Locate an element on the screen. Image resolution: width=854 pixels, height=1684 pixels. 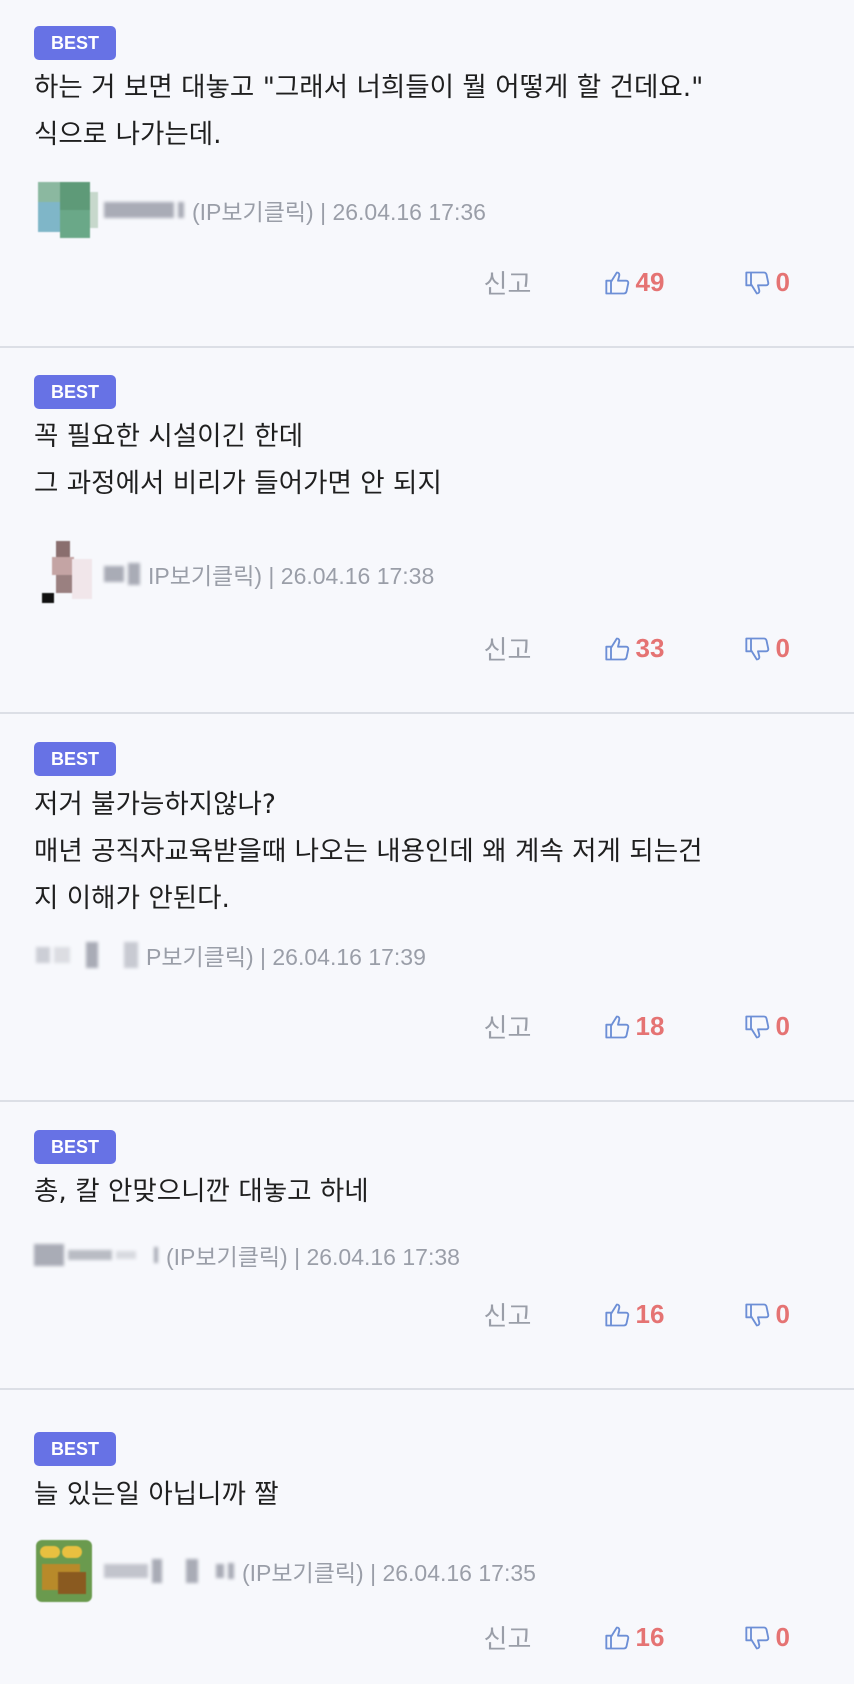
comment-meta: (IP보기클릭) | 26.04.16 17:36 is located at coordinates (257, 210).